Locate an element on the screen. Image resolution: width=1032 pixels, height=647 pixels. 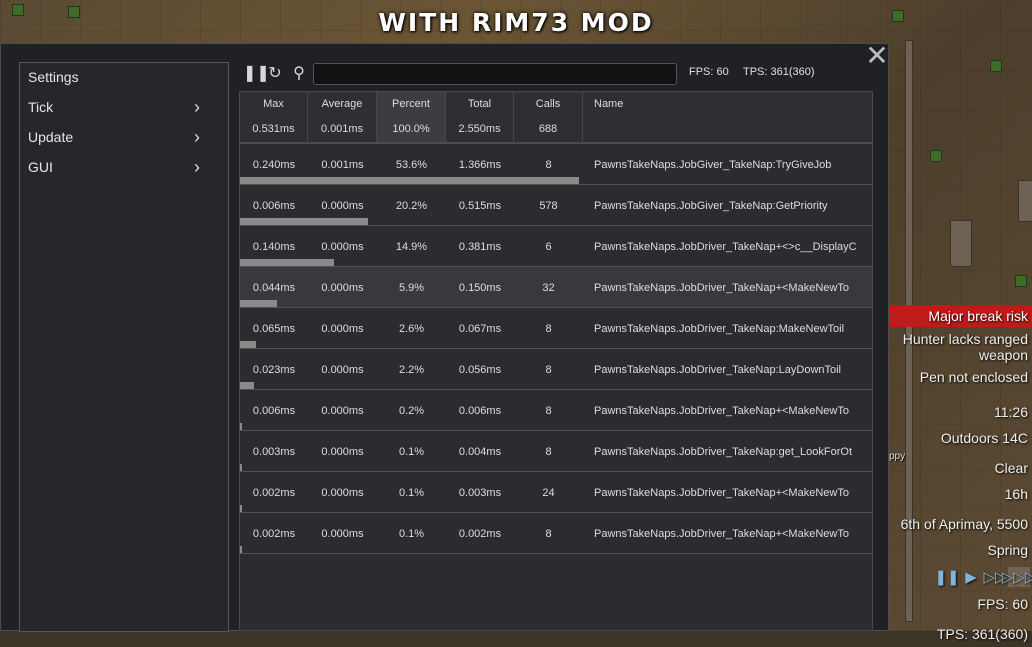
cell-percent: 14.9% is located at coordinates (411, 247).